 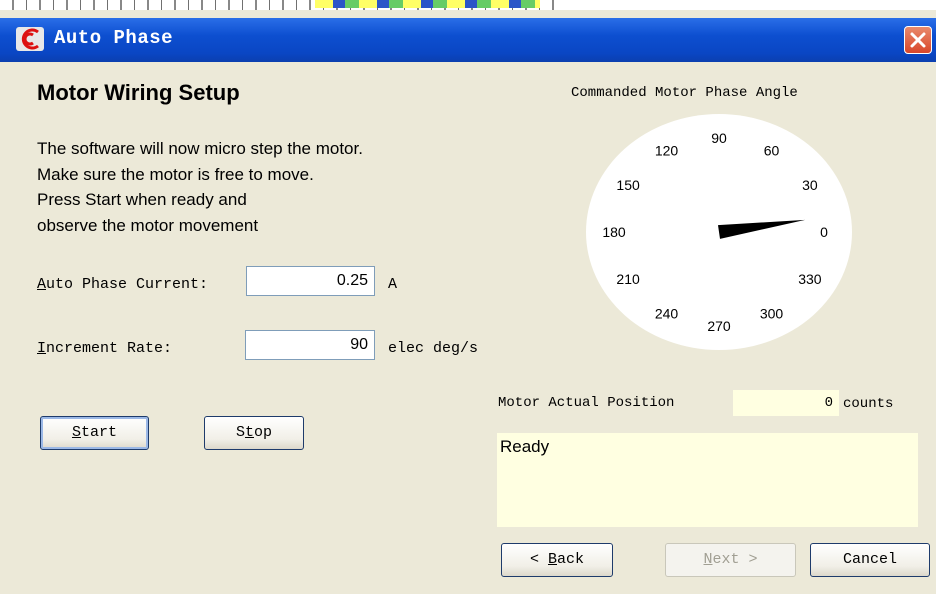 I want to click on cancel-button: Cancel, so click(x=870, y=560).